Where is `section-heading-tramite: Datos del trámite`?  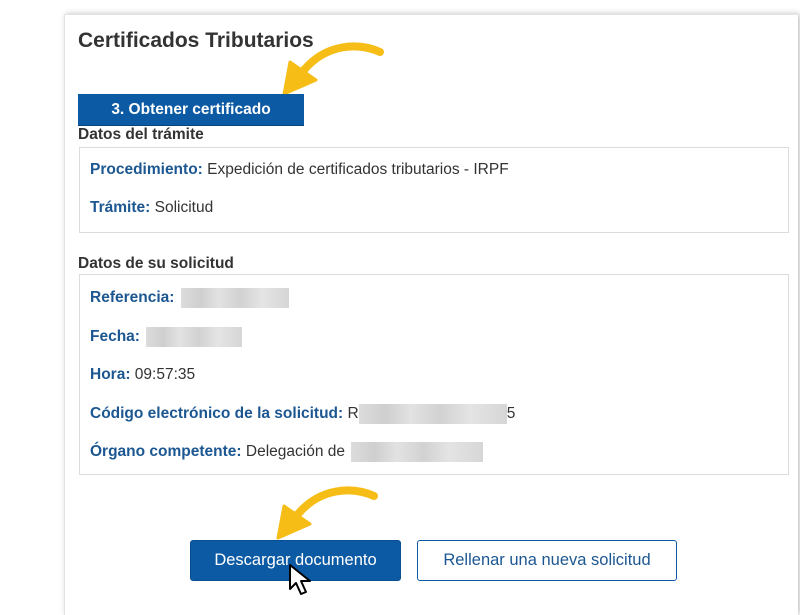
section-heading-tramite: Datos del trámite is located at coordinates (141, 134).